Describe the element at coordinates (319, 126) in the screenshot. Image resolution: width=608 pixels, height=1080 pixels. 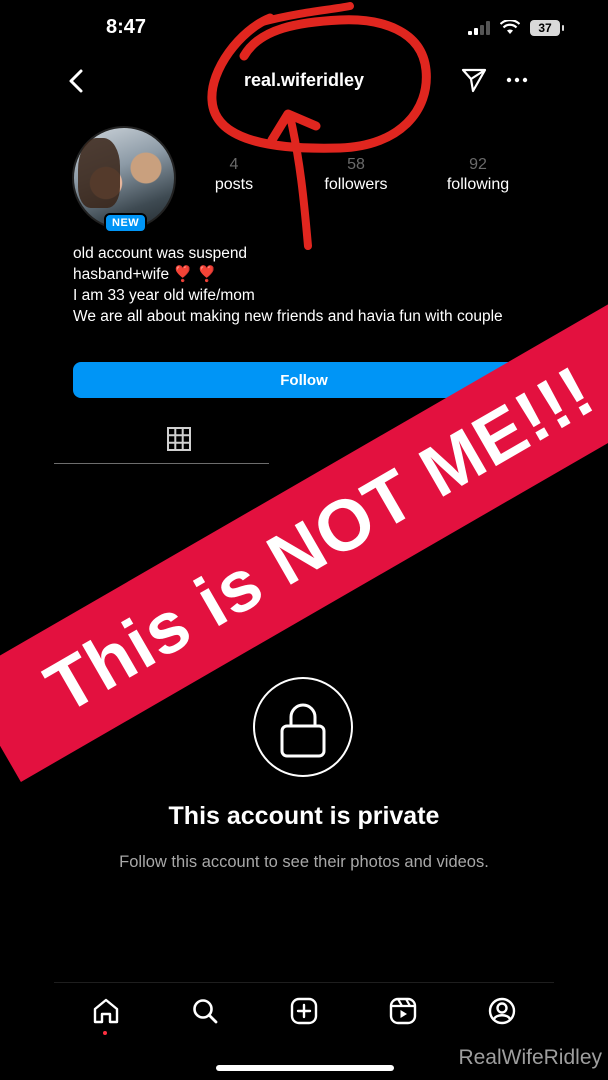
I see `scribble-annotation` at that location.